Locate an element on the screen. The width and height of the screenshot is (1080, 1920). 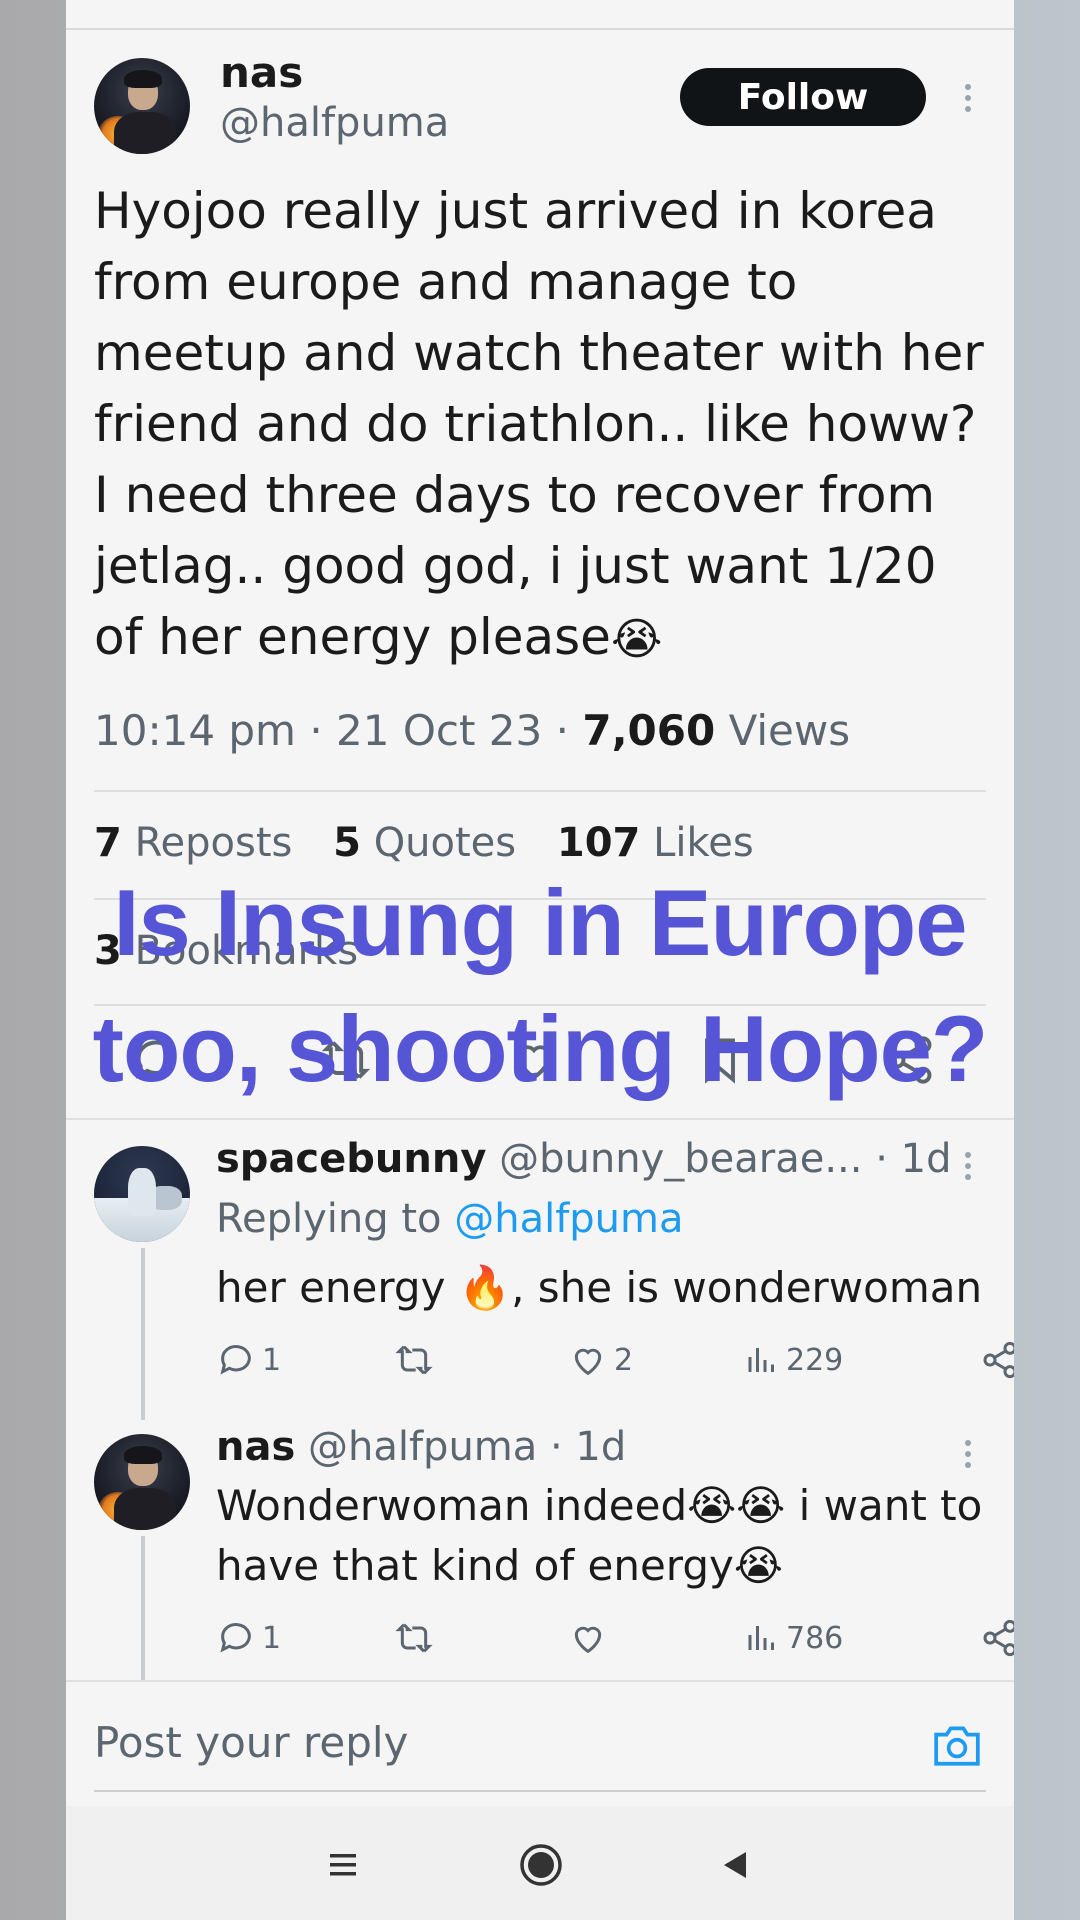
reply-text-line-2: have that kind of energy😭 is located at coordinates (599, 1566).